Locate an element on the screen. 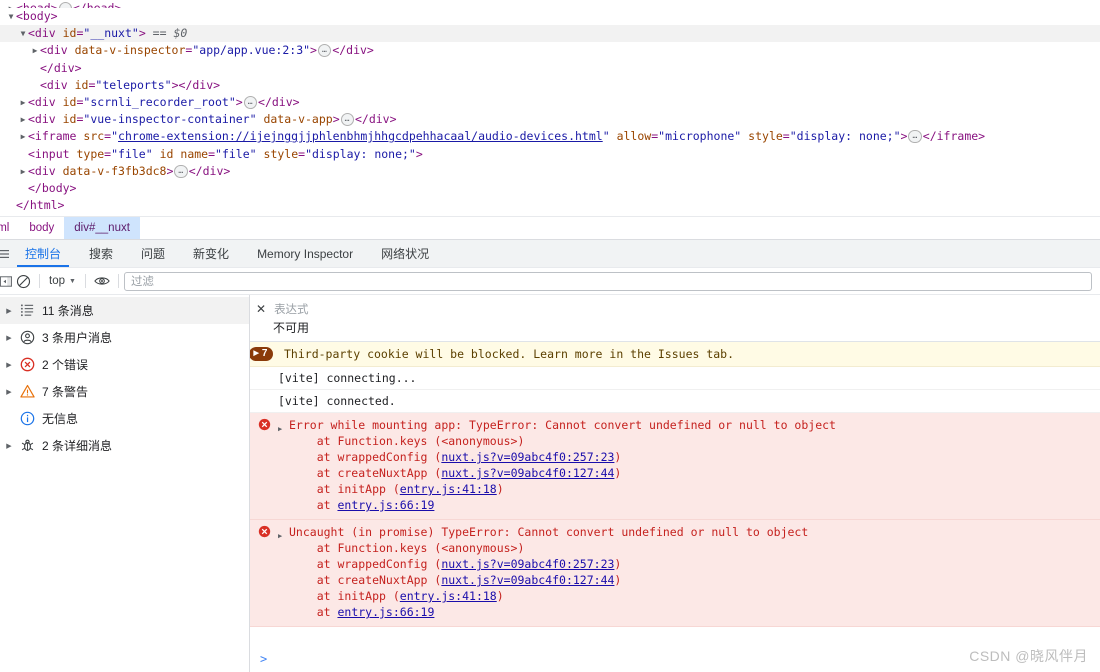  dom-node-text: "file" is located at coordinates (132, 153).